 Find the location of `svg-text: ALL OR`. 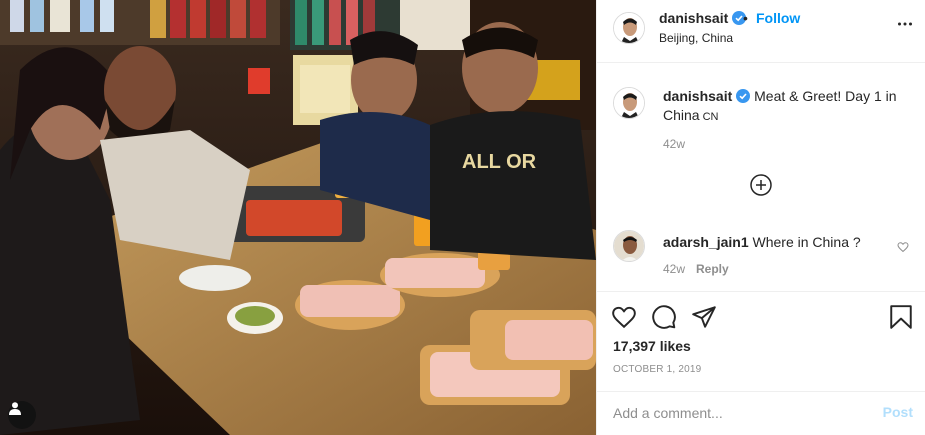

svg-text: ALL OR is located at coordinates (499, 162).